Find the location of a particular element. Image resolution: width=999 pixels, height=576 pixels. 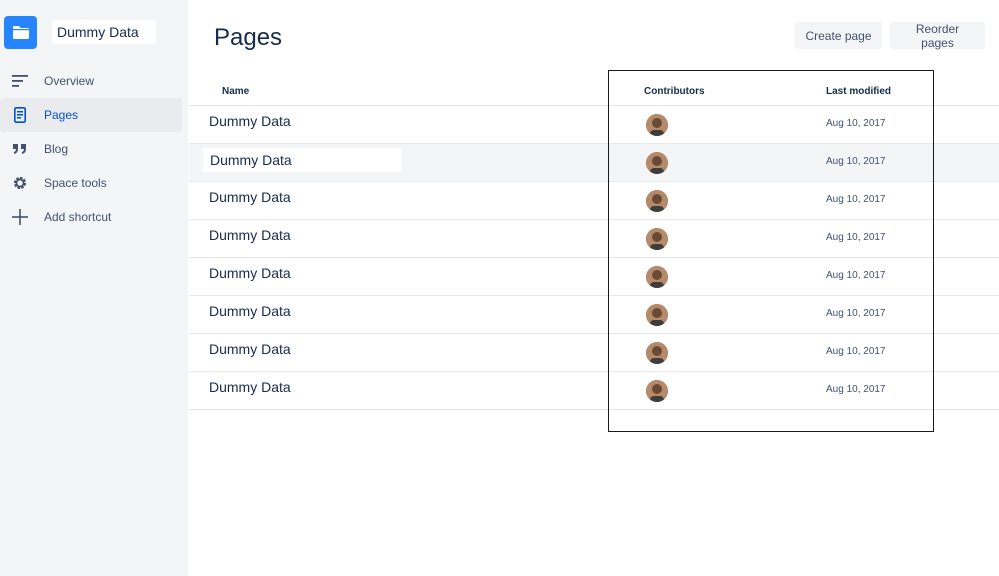

column-header-last-modified: Last modified is located at coordinates (858, 91).